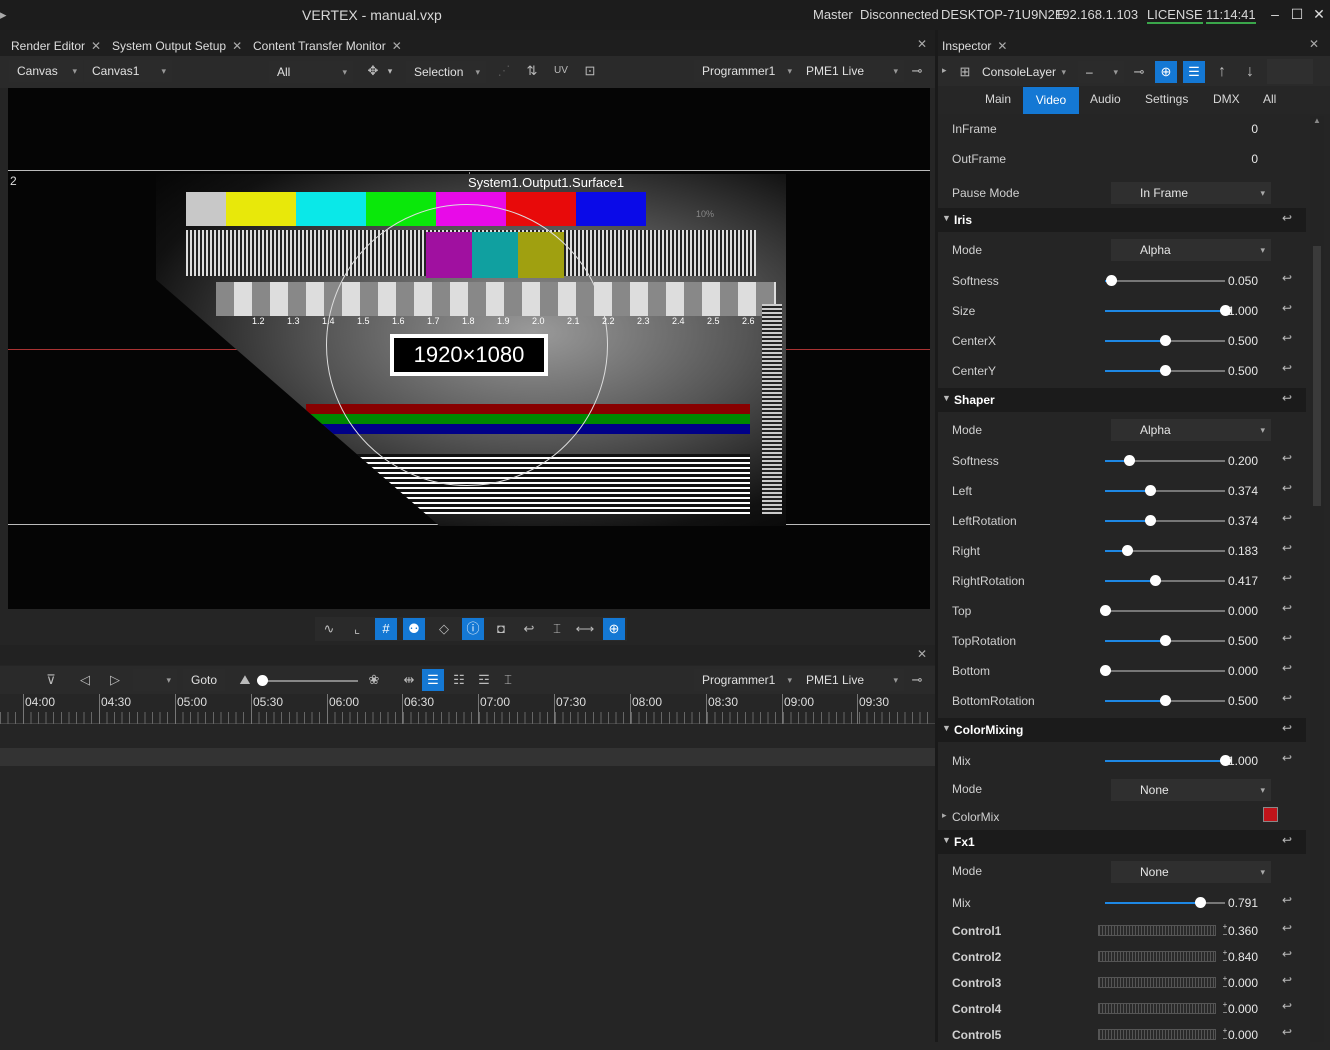  Describe the element at coordinates (501, 629) in the screenshot. I see `snapshot-icon: ◘` at that location.